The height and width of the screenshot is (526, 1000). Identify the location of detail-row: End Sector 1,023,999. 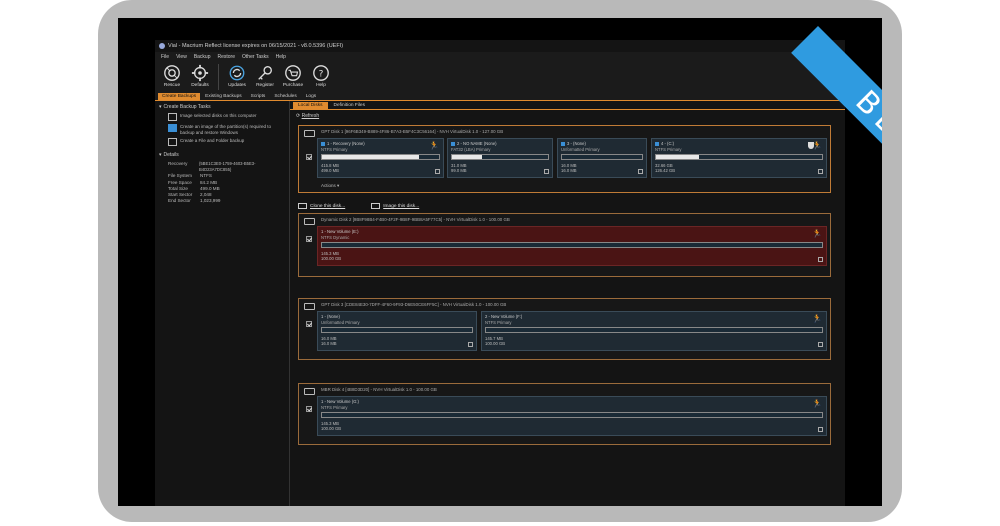
(194, 201).